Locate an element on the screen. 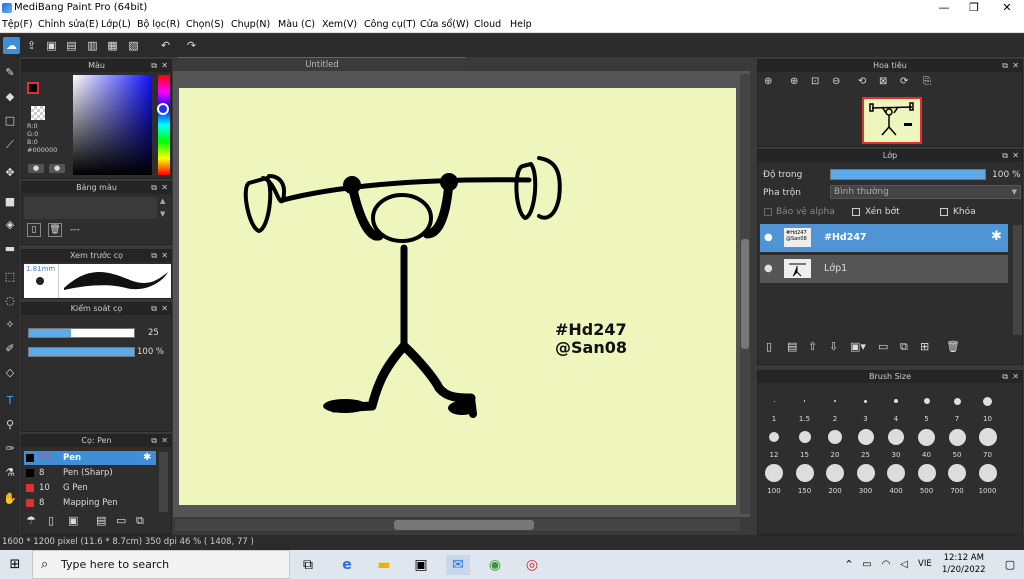  brush-tool-icon: ✎ is located at coordinates (10, 73).